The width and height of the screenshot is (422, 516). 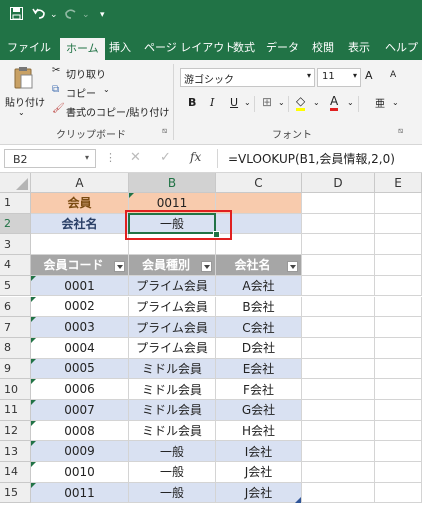 I want to click on confirm-entry-icon: ✓, so click(x=165, y=157).